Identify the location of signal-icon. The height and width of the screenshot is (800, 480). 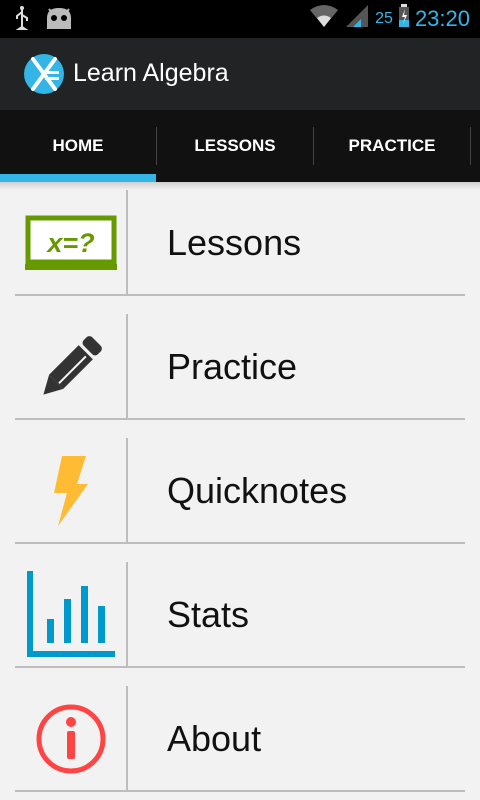
(357, 18).